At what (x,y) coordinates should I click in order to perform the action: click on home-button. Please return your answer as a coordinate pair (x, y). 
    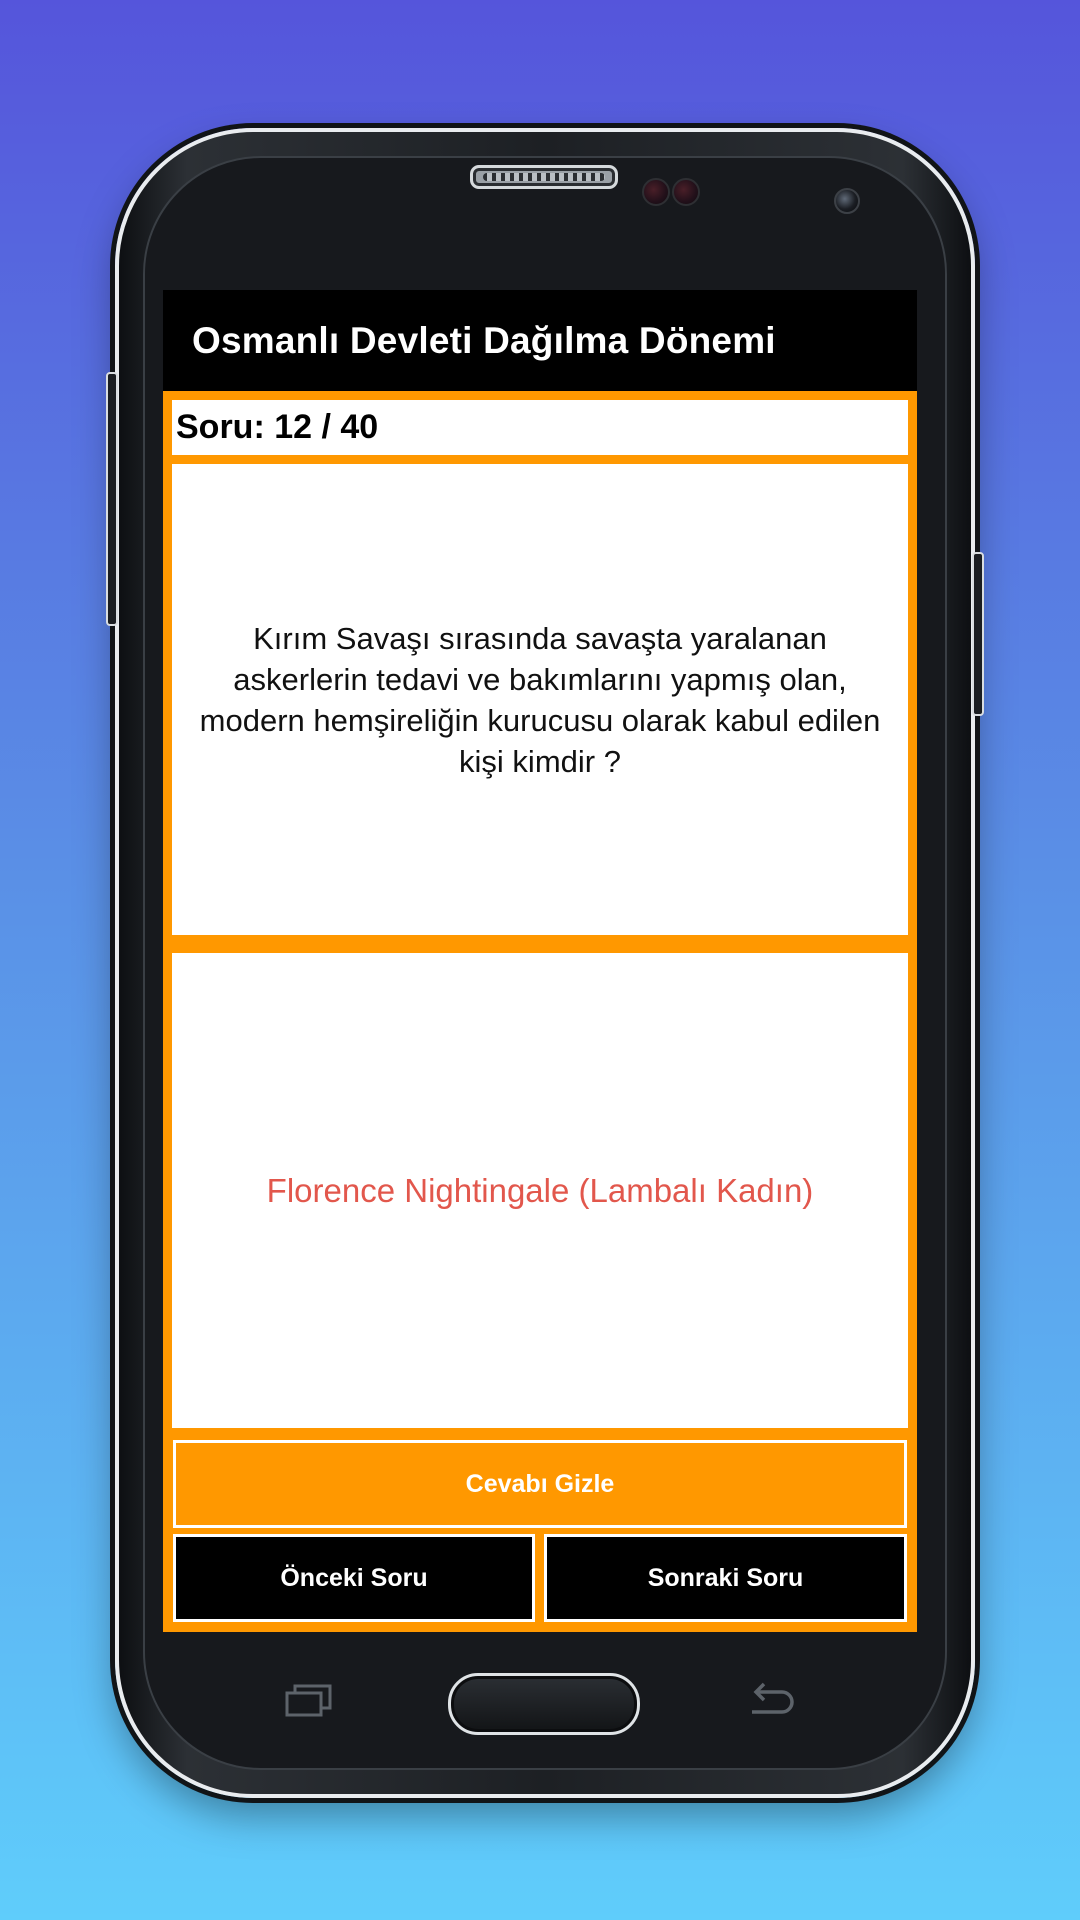
    Looking at the image, I should click on (544, 1704).